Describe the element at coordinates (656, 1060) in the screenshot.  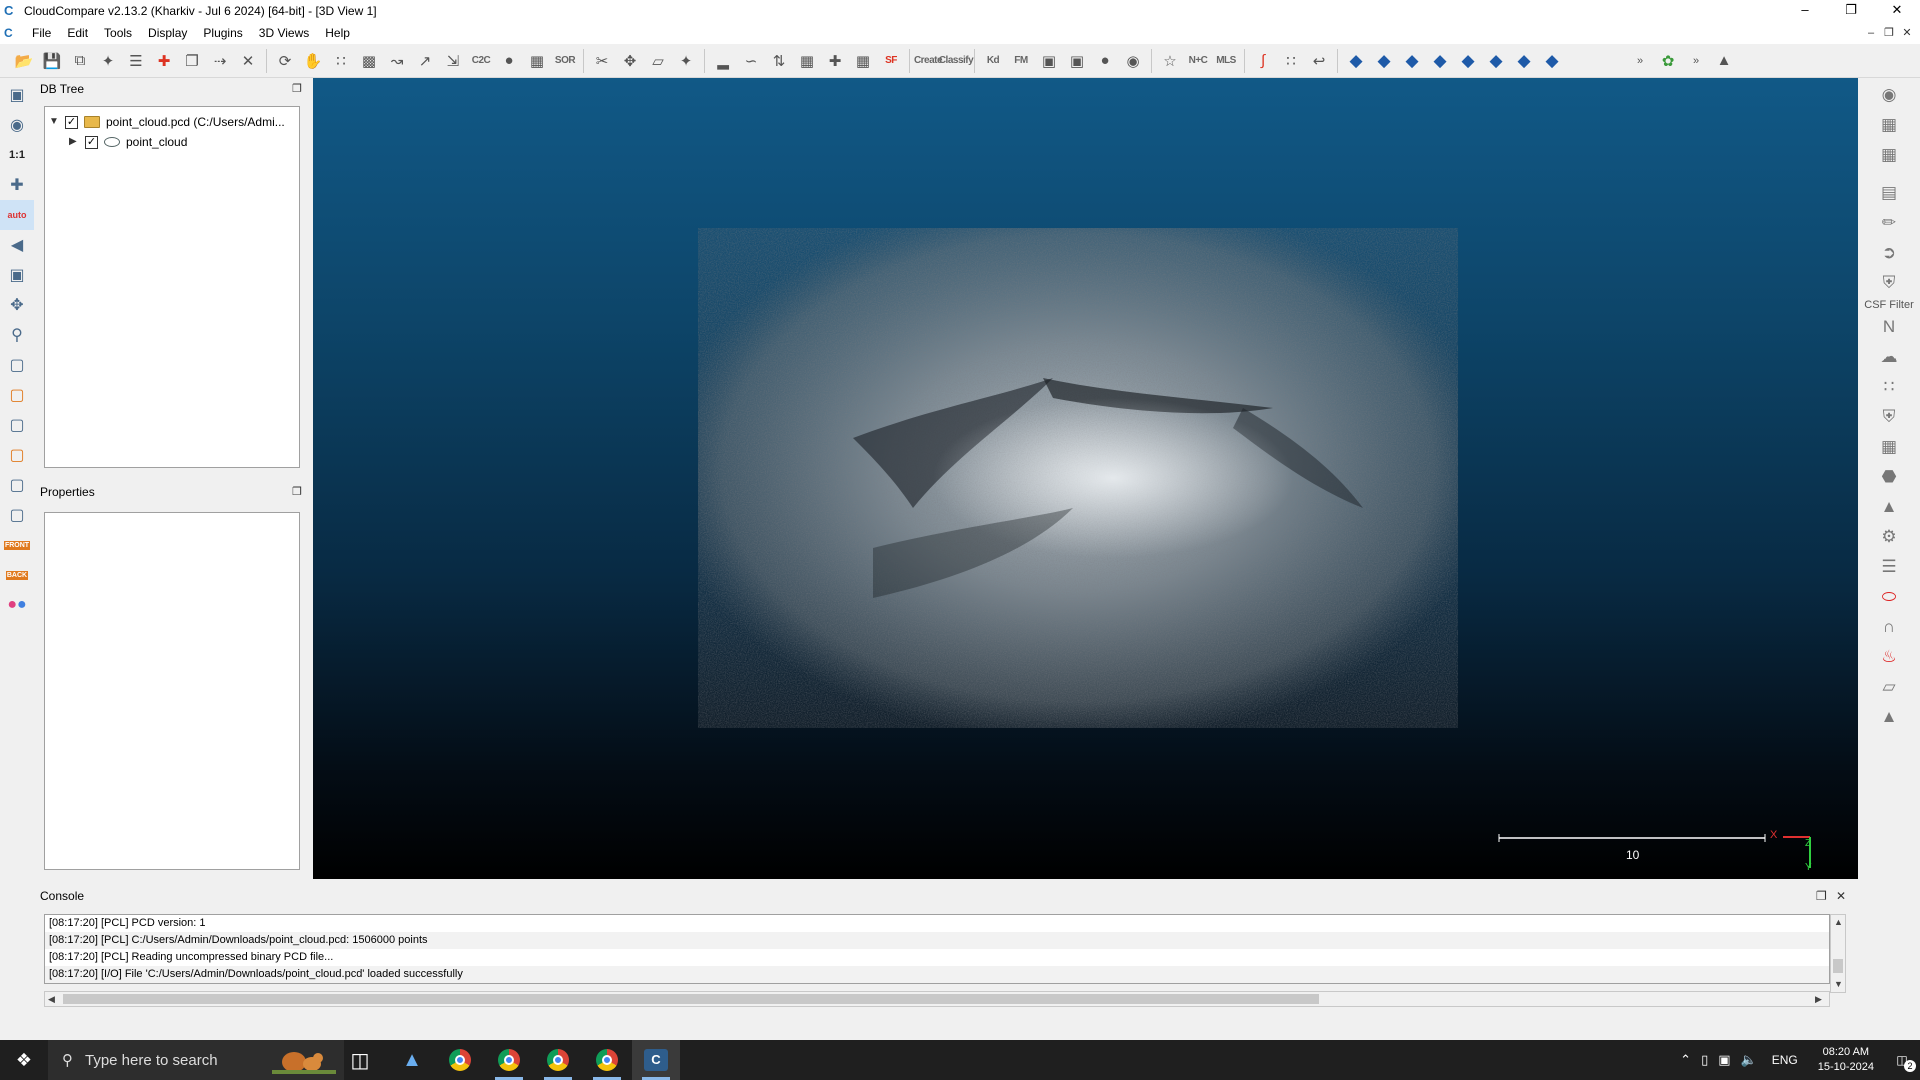
I see `cloudcompare-taskbar-icon: C` at that location.